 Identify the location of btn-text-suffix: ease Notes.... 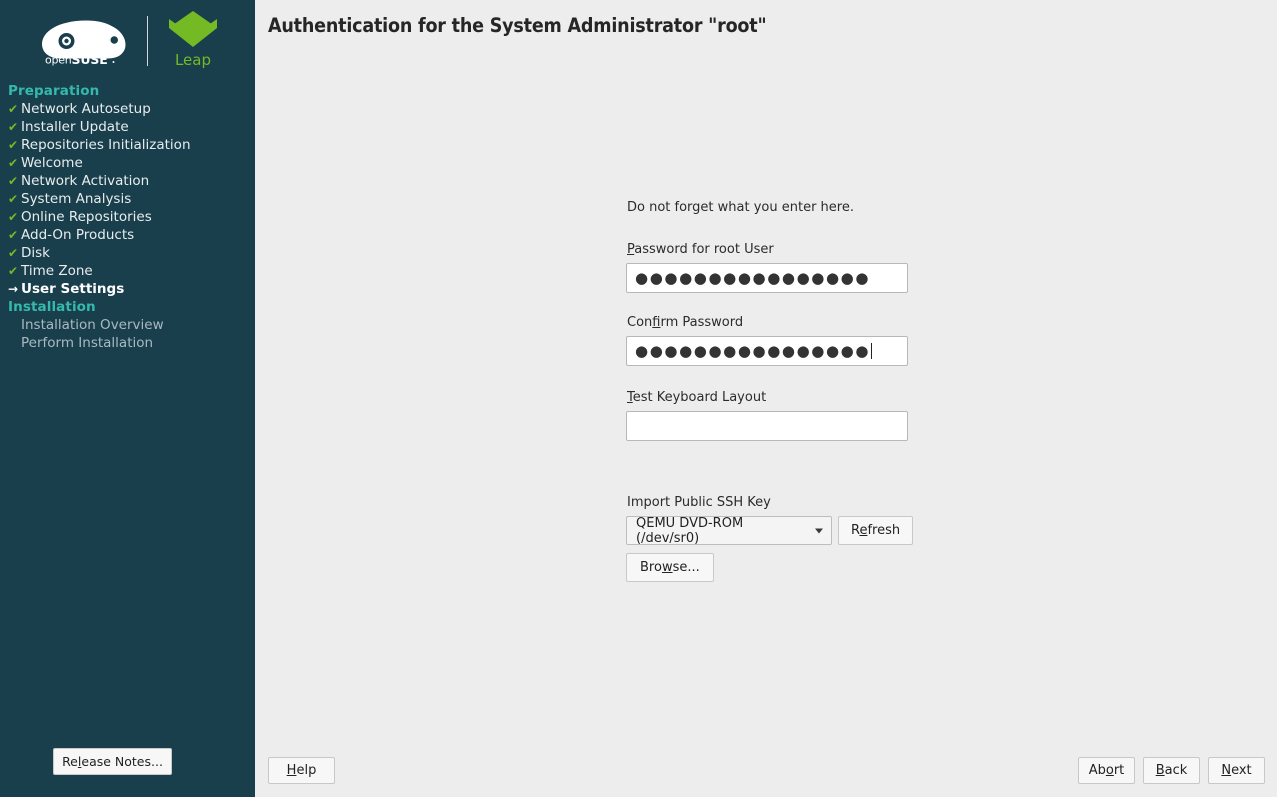
(122, 761).